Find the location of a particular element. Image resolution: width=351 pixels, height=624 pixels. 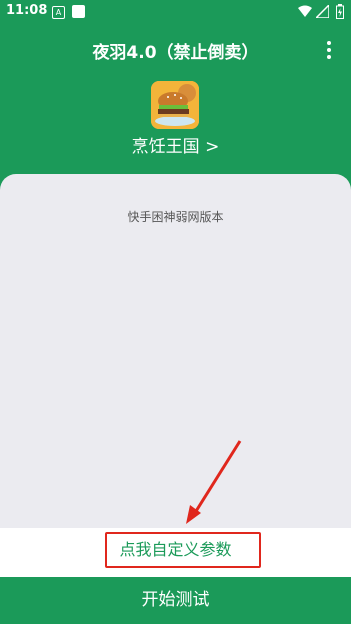

custom-params-row: 点我自定义参数 is located at coordinates (175, 552).